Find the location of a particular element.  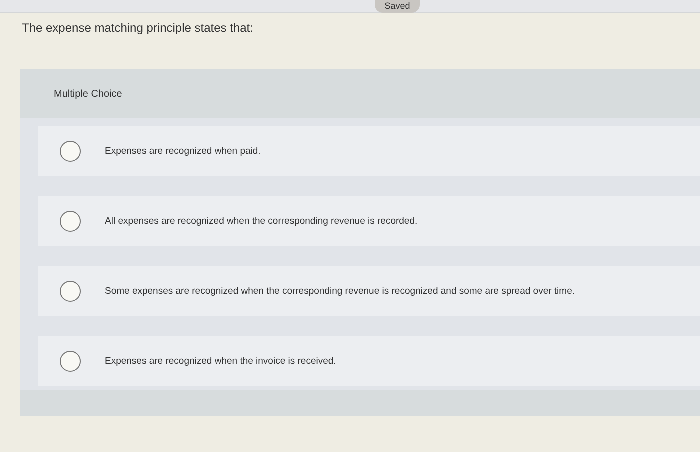

question-text: The expense matching principle states that: is located at coordinates (137, 28).